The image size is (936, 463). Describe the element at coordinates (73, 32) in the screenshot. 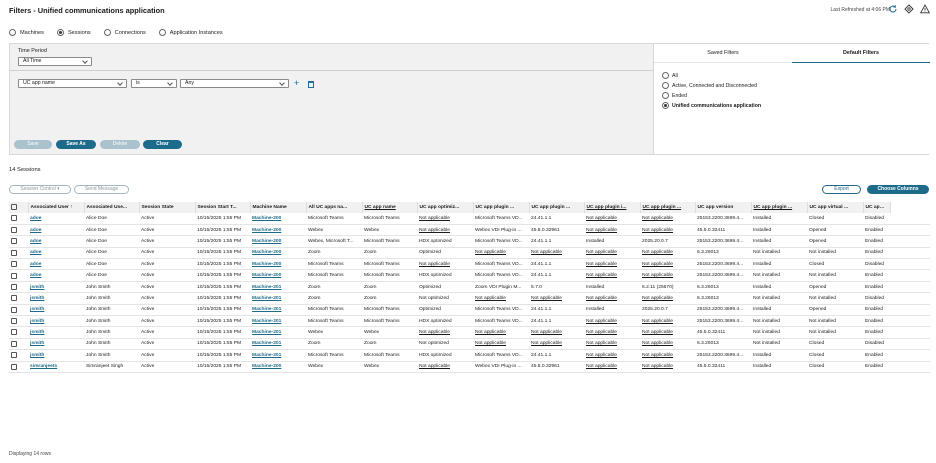

I see `view-option-sessions: Sessions` at that location.